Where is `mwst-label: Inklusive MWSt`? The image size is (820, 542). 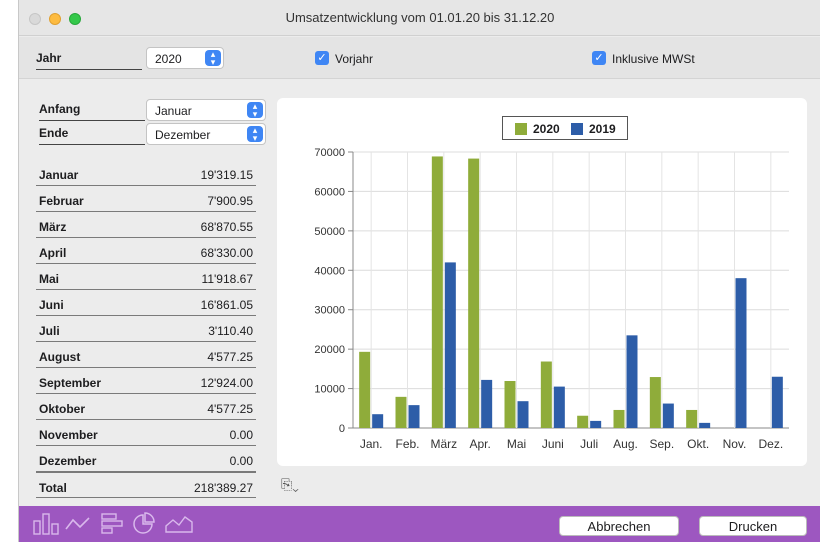 mwst-label: Inklusive MWSt is located at coordinates (653, 59).